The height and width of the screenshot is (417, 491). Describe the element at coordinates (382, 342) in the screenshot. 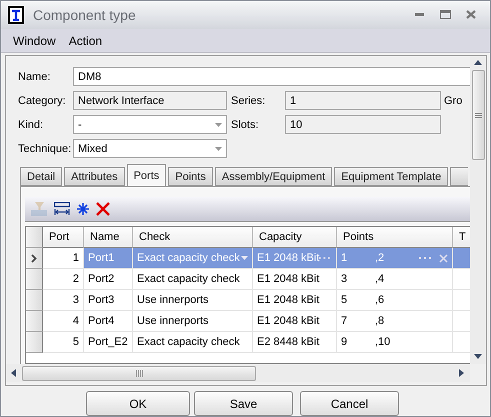

I see `point-text: ,10` at that location.